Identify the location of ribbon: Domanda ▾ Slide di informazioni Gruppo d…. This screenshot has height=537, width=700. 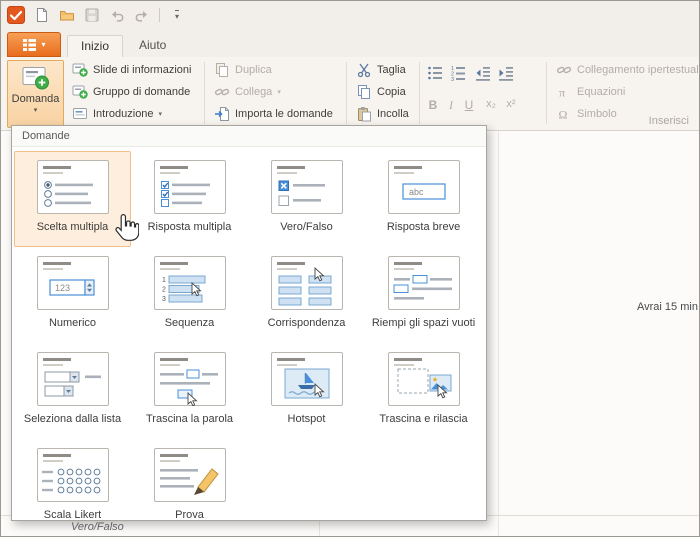
(350, 94).